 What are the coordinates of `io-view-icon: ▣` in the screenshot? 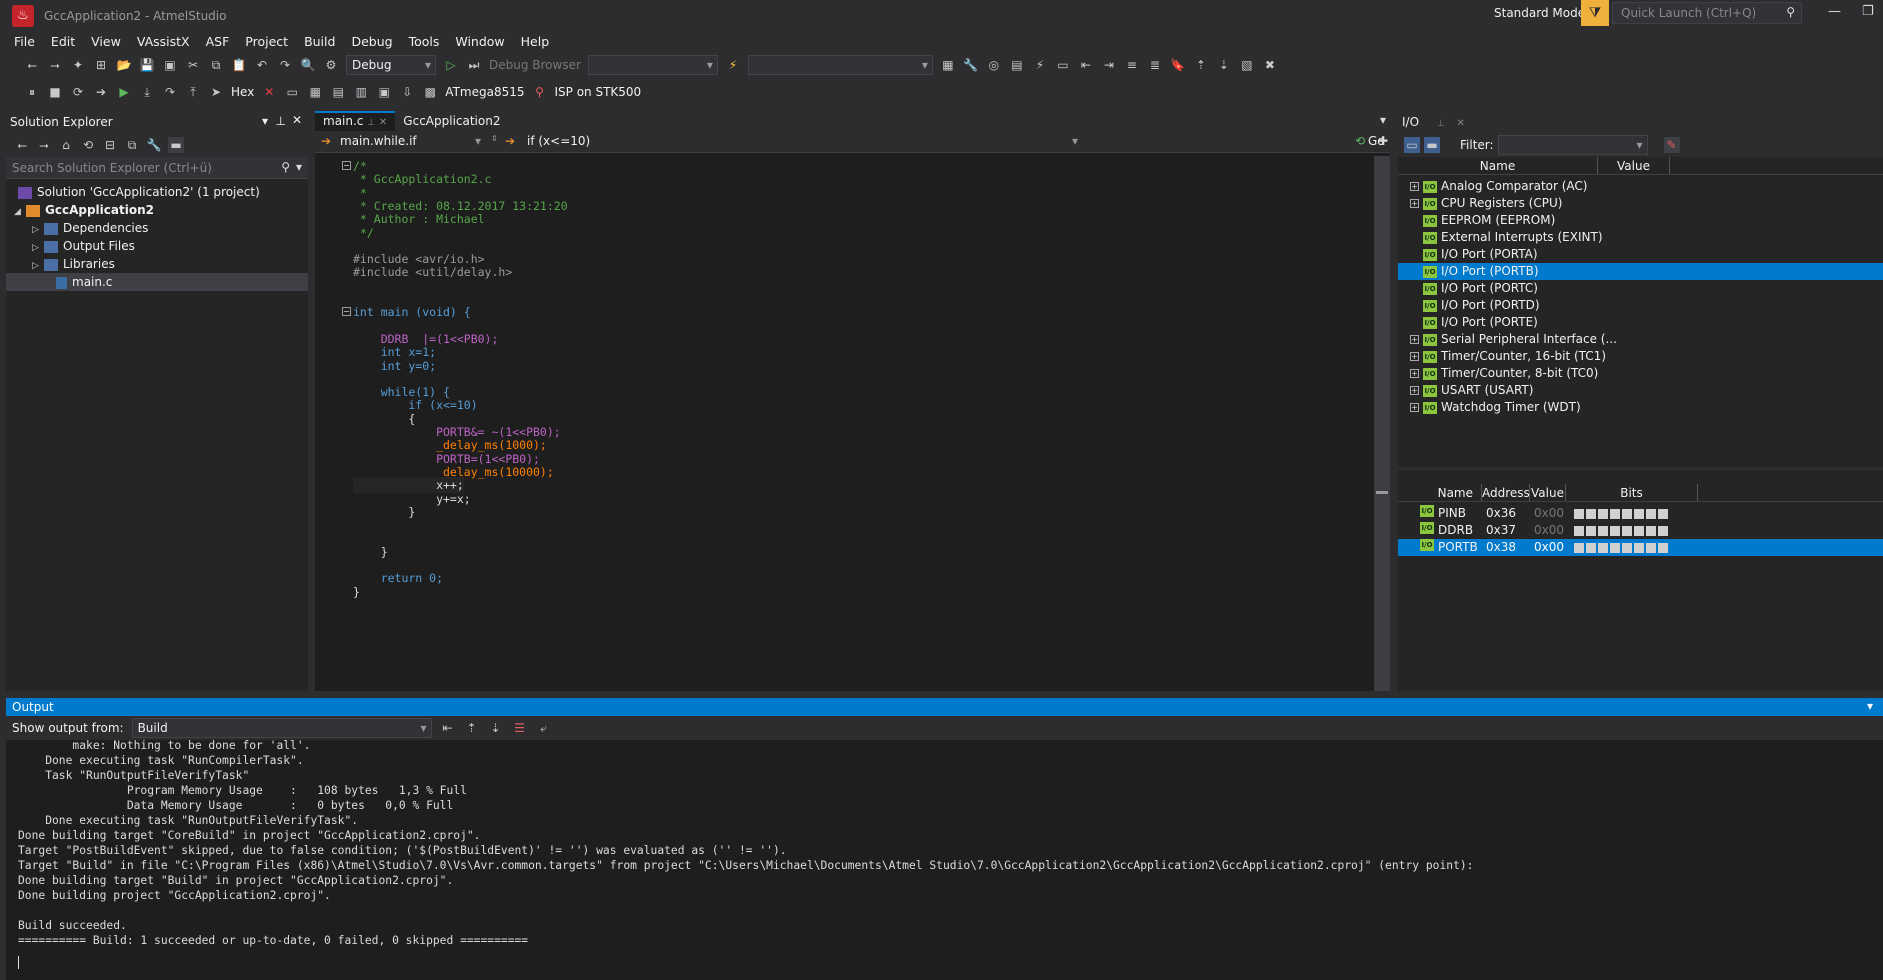 It's located at (384, 92).